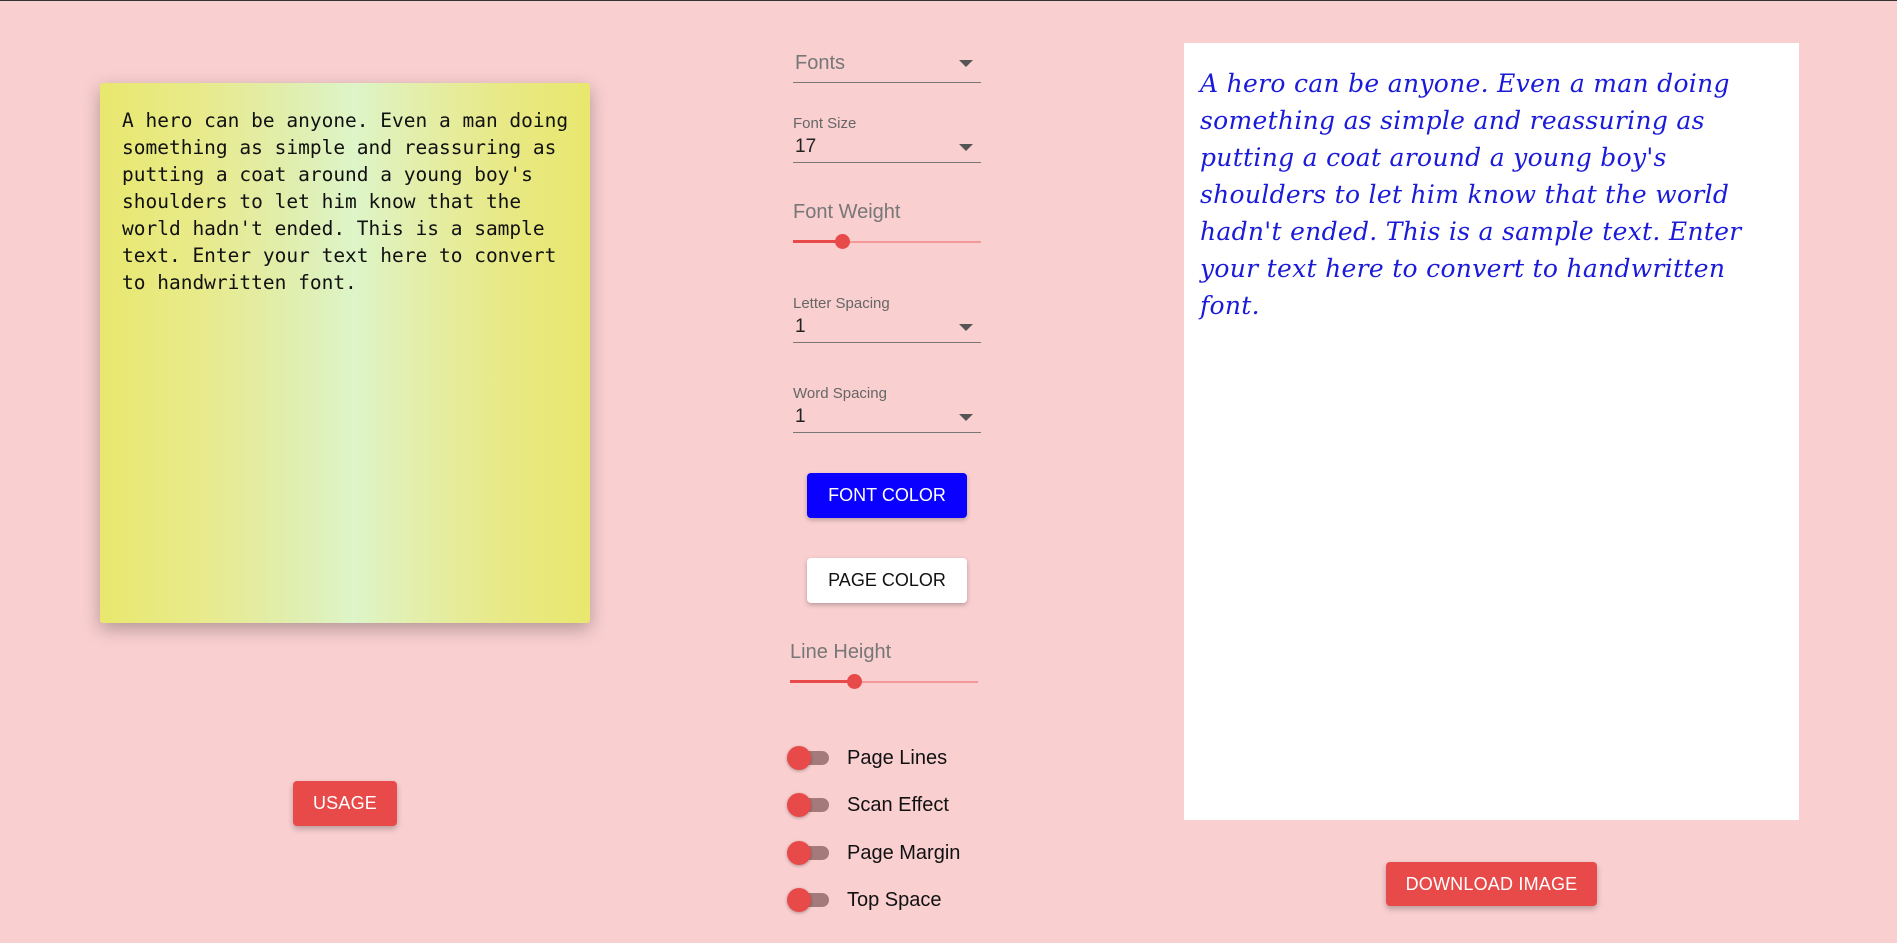  I want to click on line-height-slider-fill, so click(822, 681).